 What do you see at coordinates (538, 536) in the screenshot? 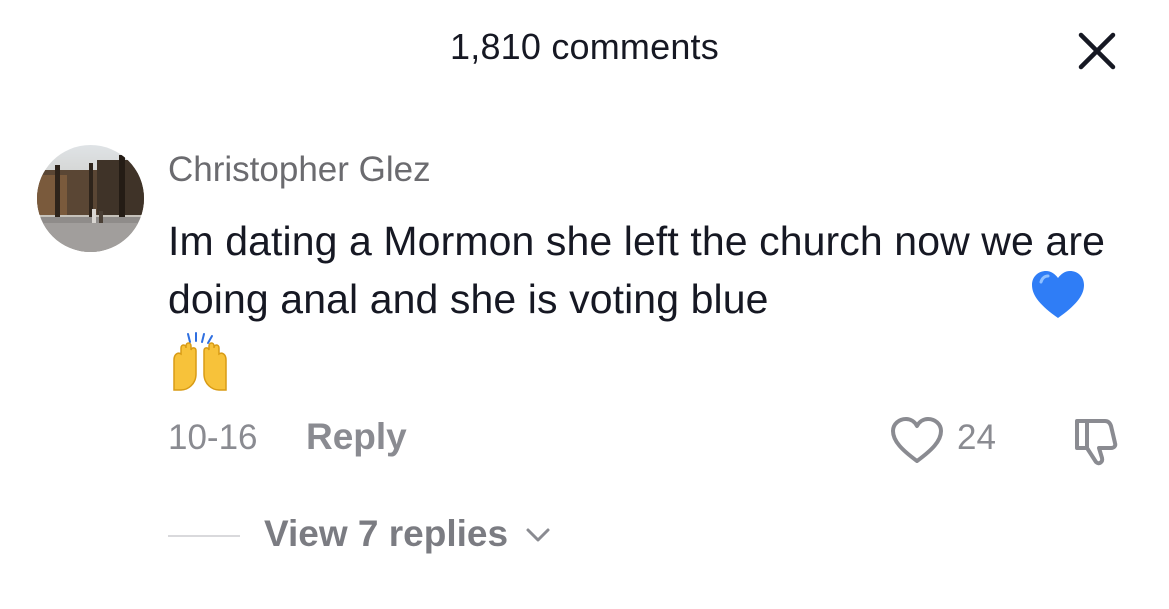
I see `chevron-down-icon` at bounding box center [538, 536].